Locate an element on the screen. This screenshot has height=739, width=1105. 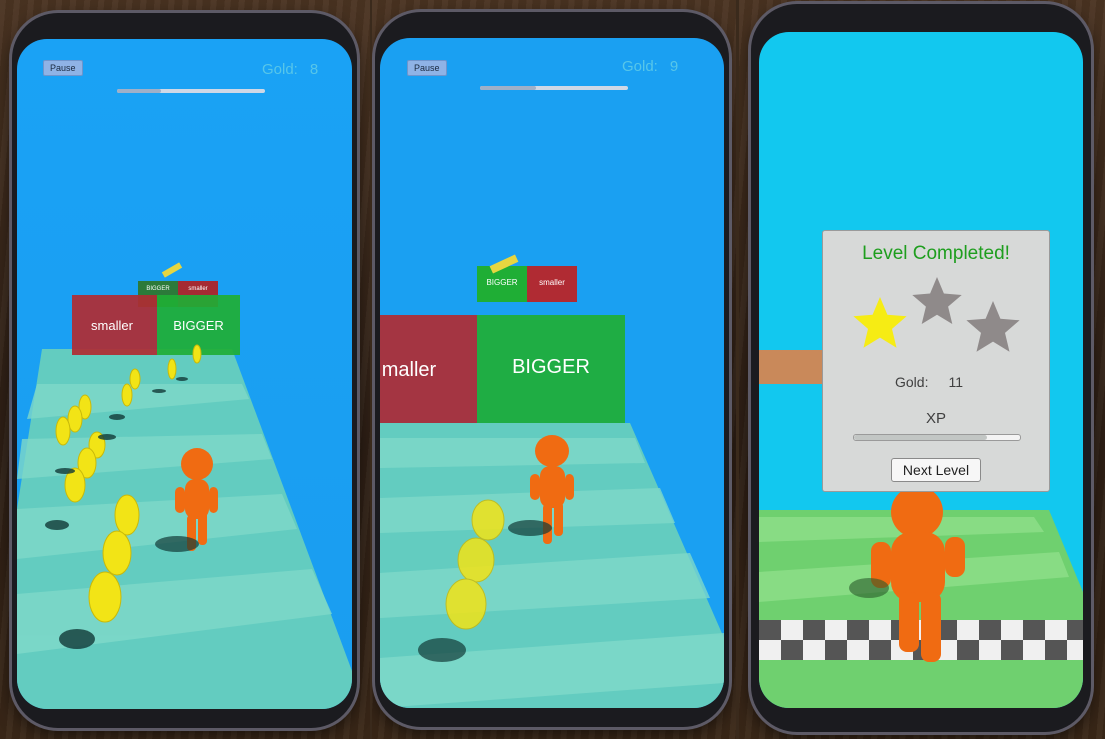
star-earned-icon is located at coordinates (880, 322).